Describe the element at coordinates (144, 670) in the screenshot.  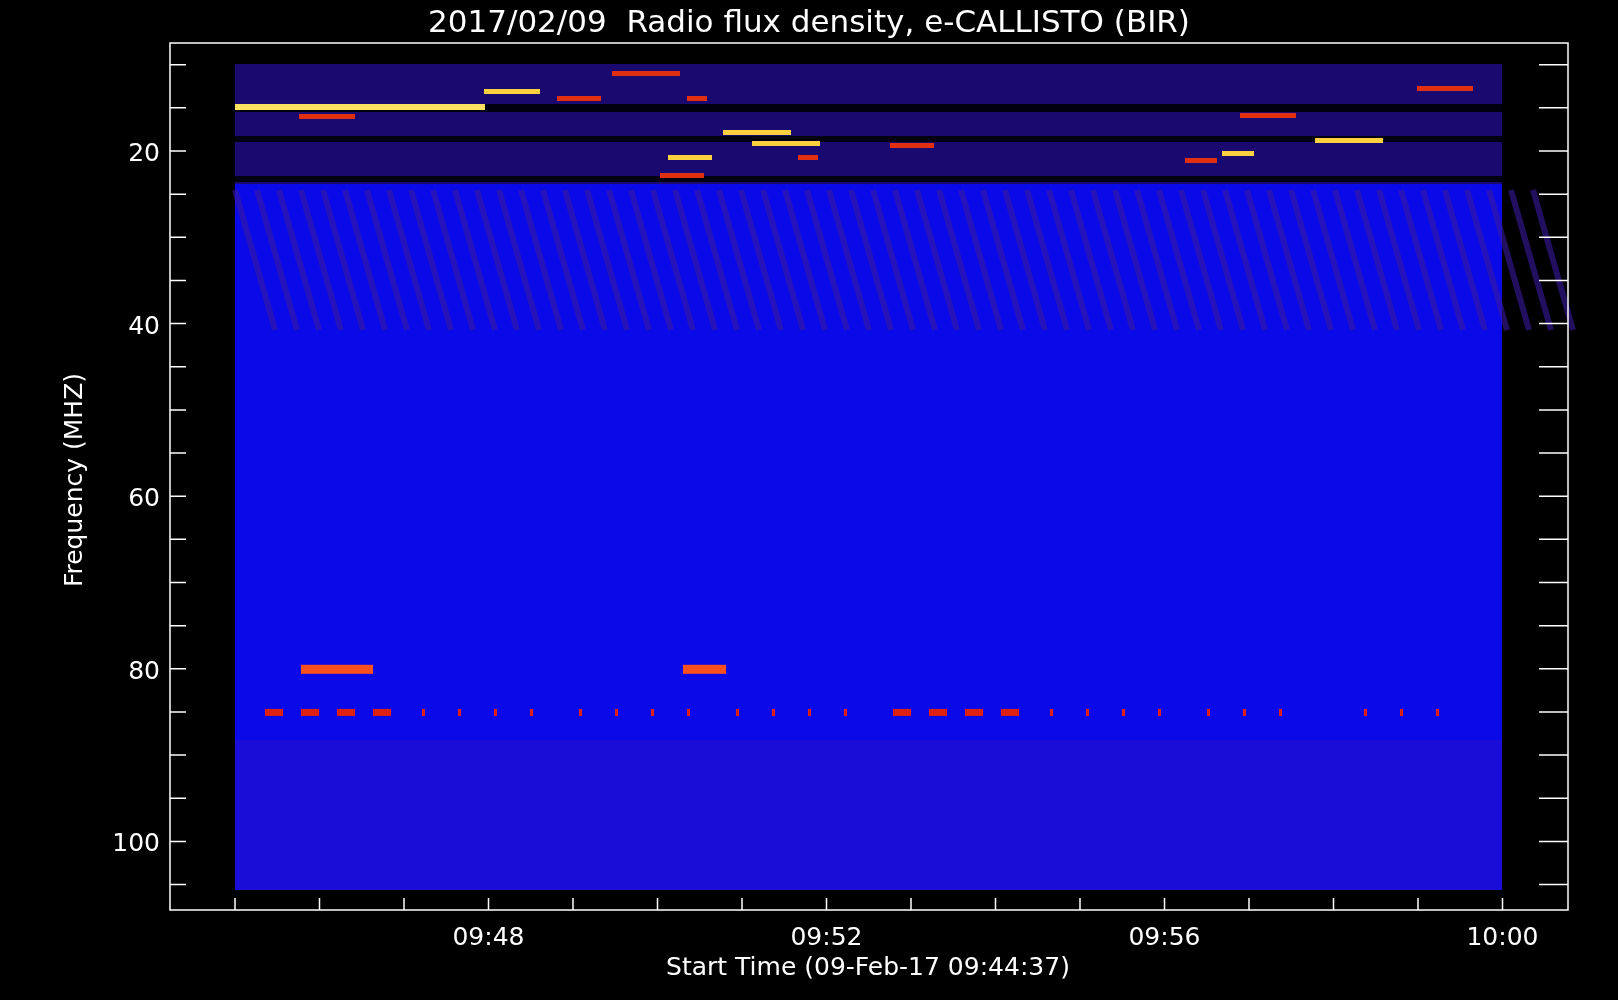
I see `y-tick-label: 80` at that location.